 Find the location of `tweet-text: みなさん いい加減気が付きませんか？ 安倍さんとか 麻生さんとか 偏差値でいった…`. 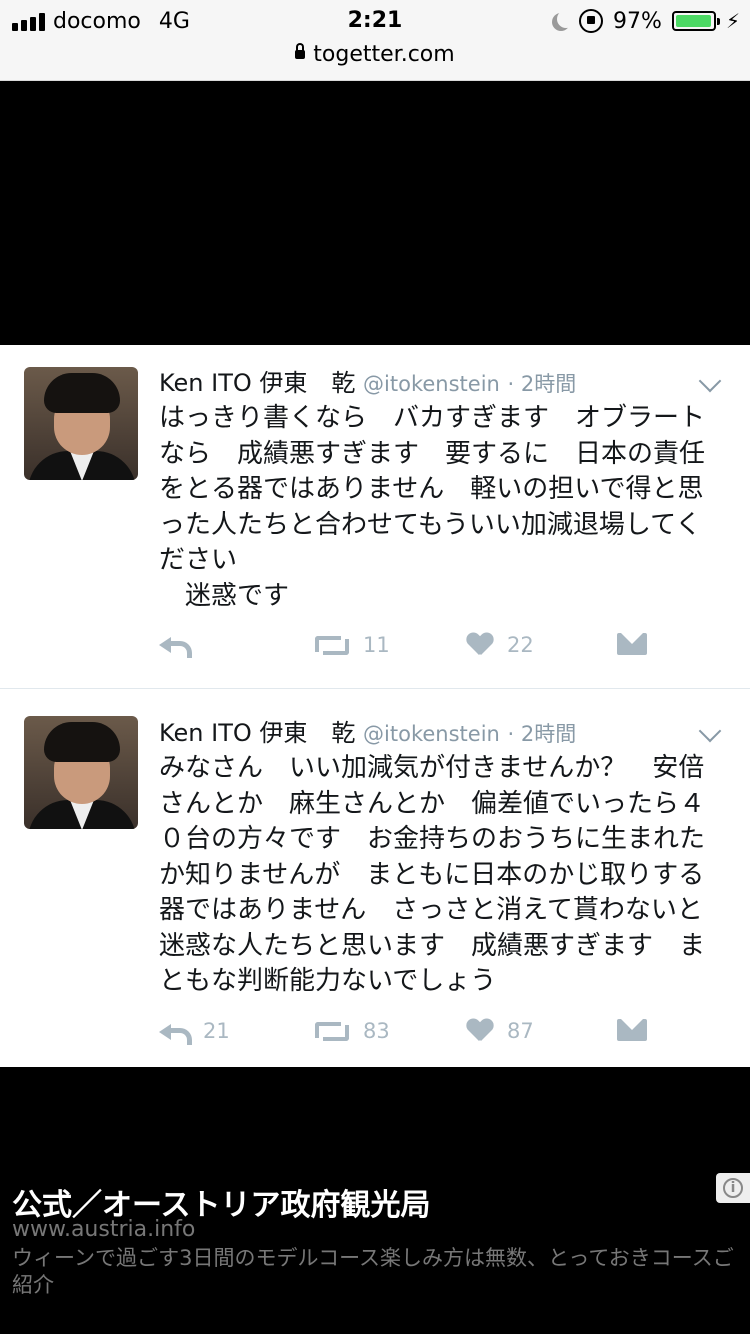

tweet-text: みなさん いい加減気が付きませんか？ 安倍さんとか 麻生さんとか 偏差値でいった… is located at coordinates (444, 874).